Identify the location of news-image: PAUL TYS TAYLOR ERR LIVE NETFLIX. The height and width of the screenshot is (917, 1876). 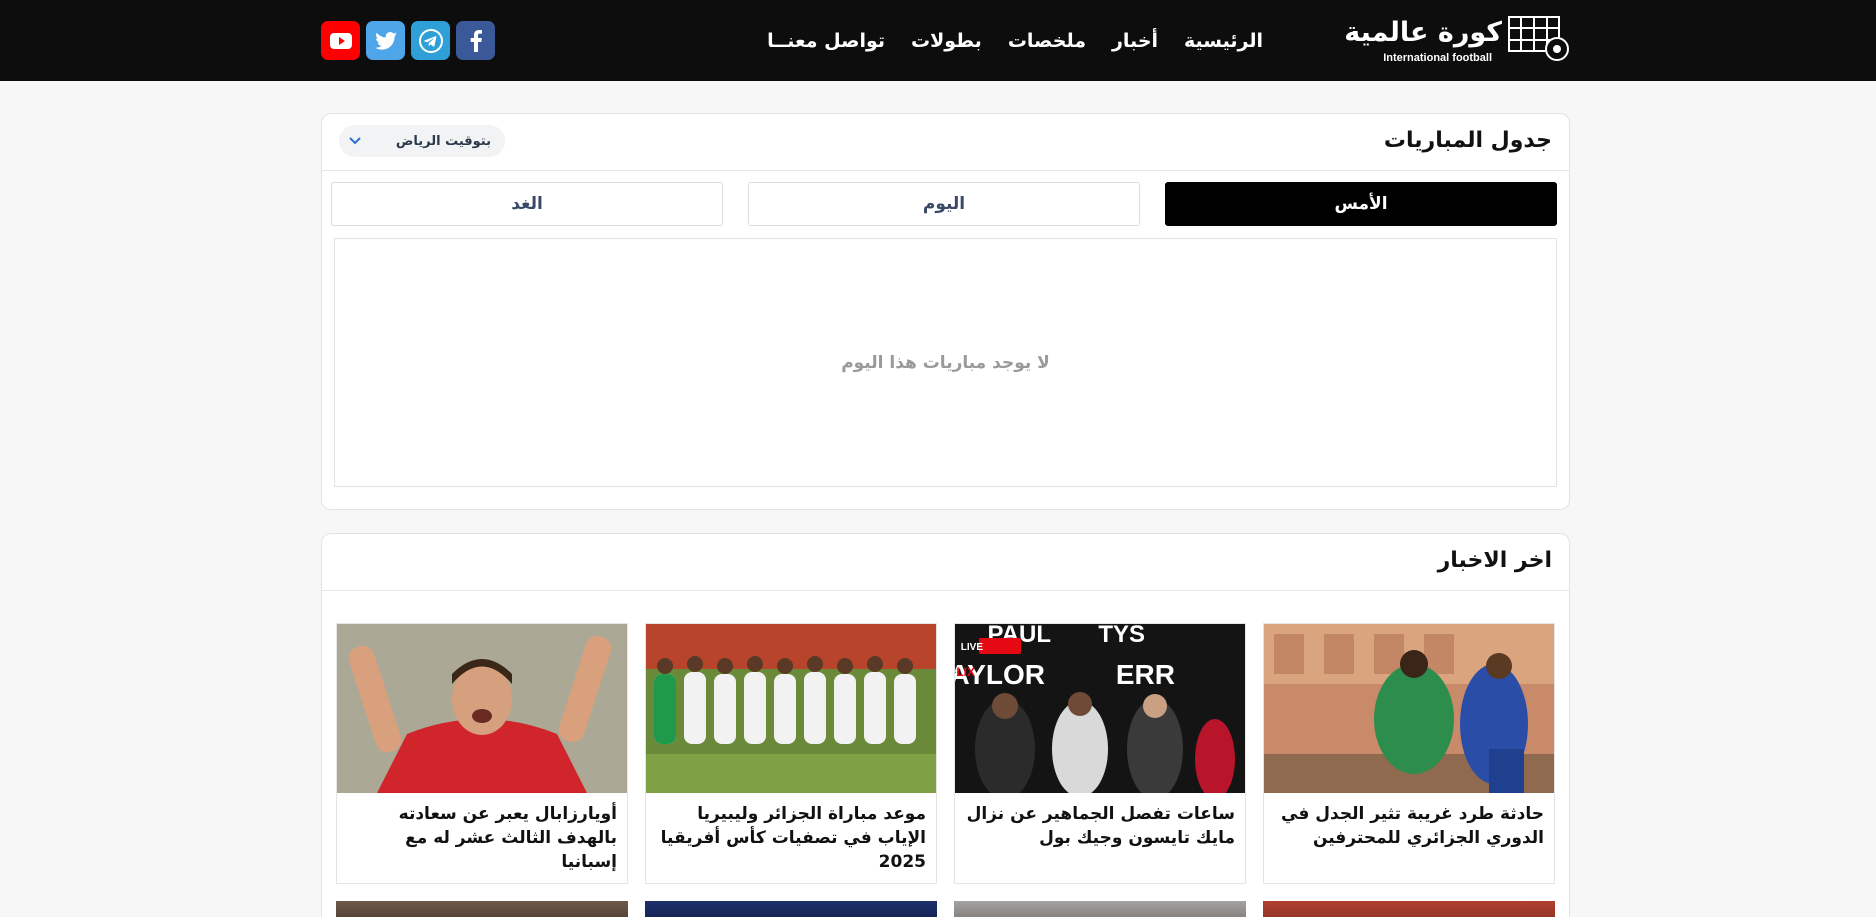
(1100, 708).